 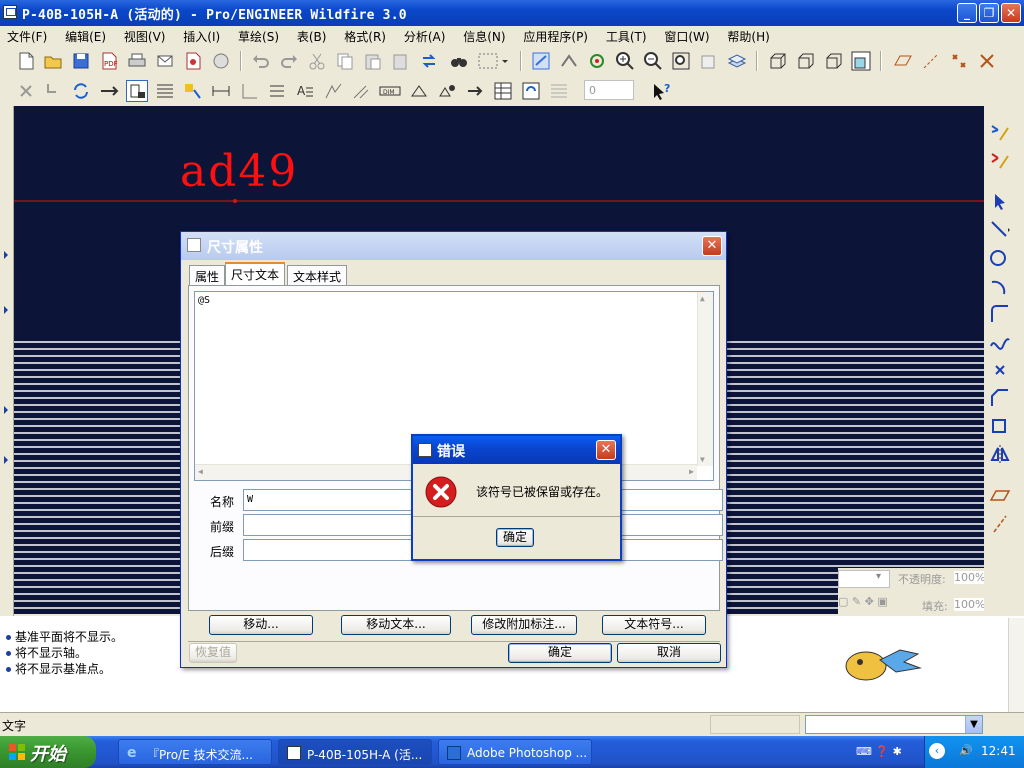 What do you see at coordinates (1001, 454) in the screenshot?
I see `mirror-tool-icon` at bounding box center [1001, 454].